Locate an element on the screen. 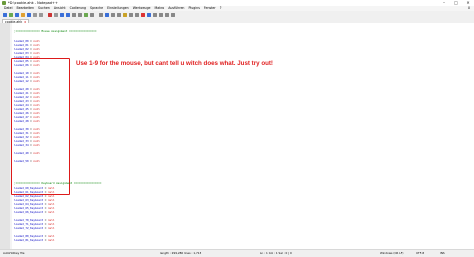 The width and height of the screenshot is (474, 257). line-number-gutter is located at coordinates (5, 136).